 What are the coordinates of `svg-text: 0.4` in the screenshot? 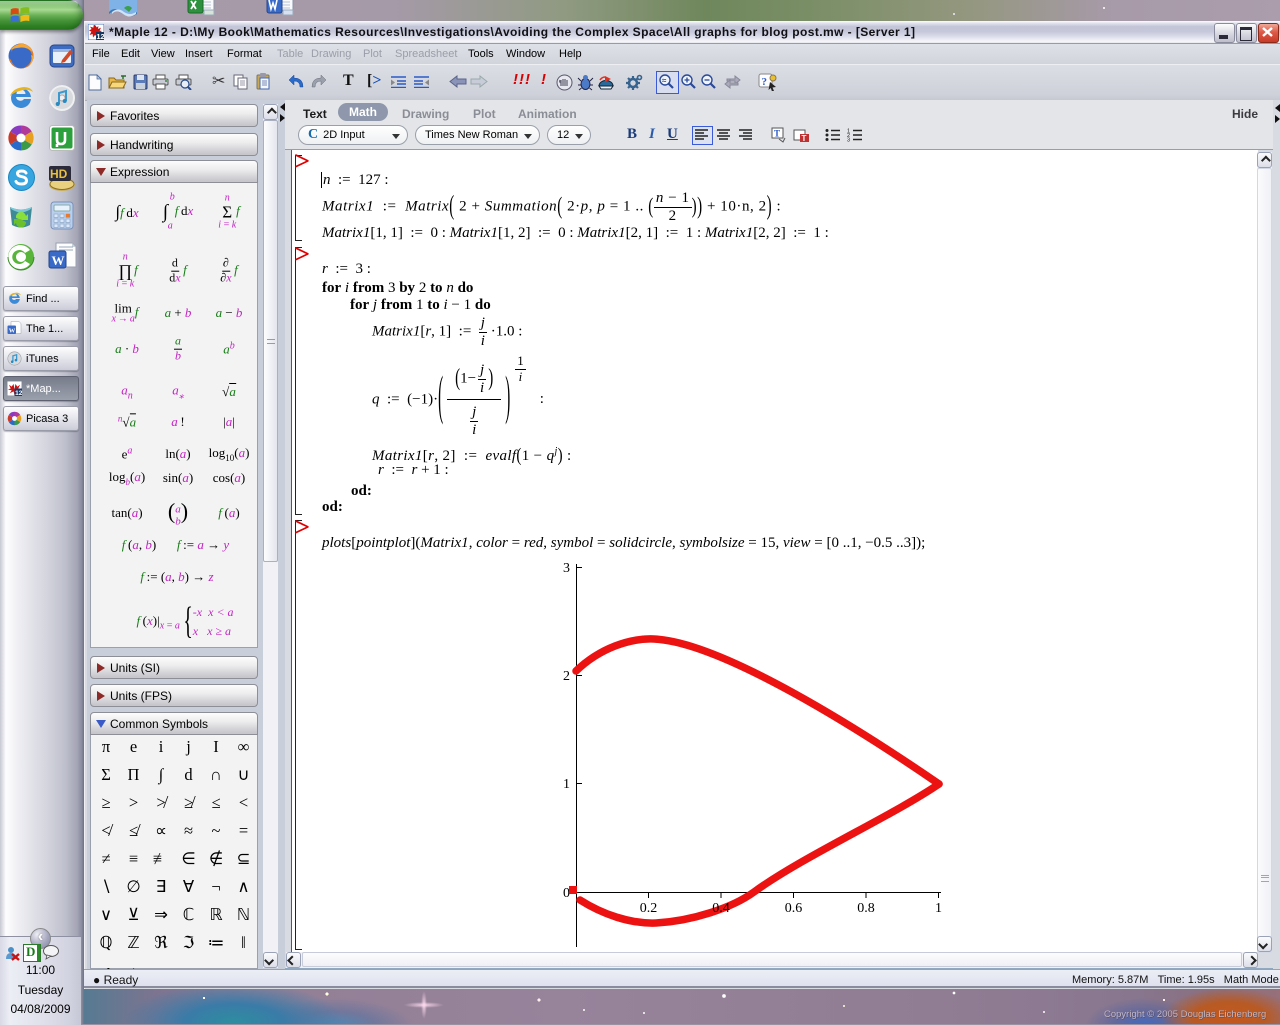 It's located at (721, 908).